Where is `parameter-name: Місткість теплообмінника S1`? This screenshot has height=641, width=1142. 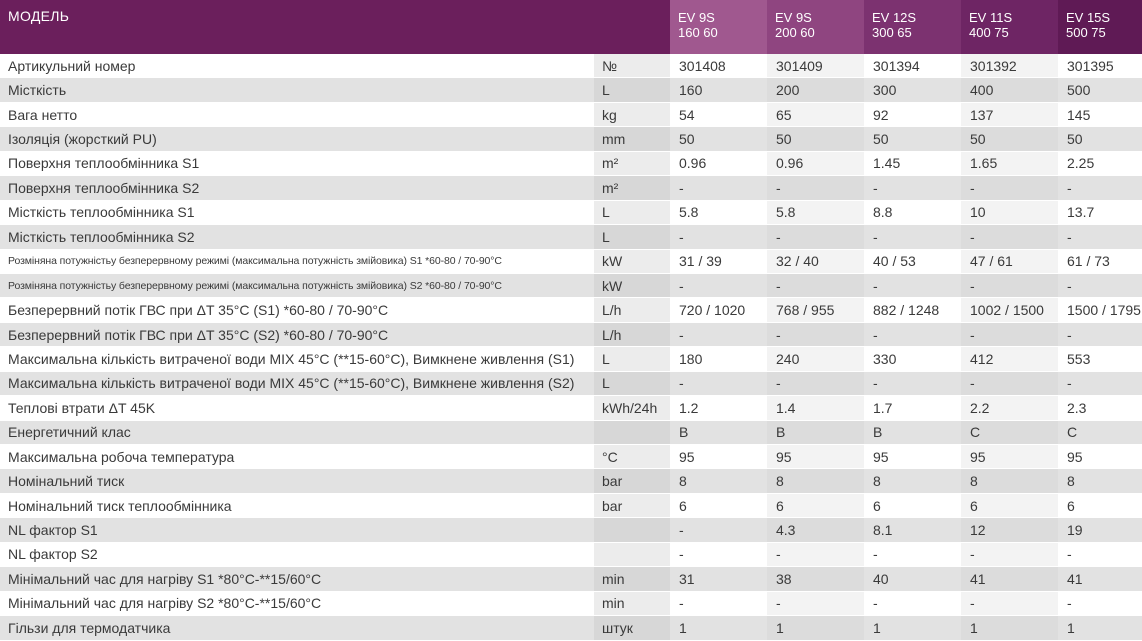 parameter-name: Місткість теплообмінника S1 is located at coordinates (297, 213).